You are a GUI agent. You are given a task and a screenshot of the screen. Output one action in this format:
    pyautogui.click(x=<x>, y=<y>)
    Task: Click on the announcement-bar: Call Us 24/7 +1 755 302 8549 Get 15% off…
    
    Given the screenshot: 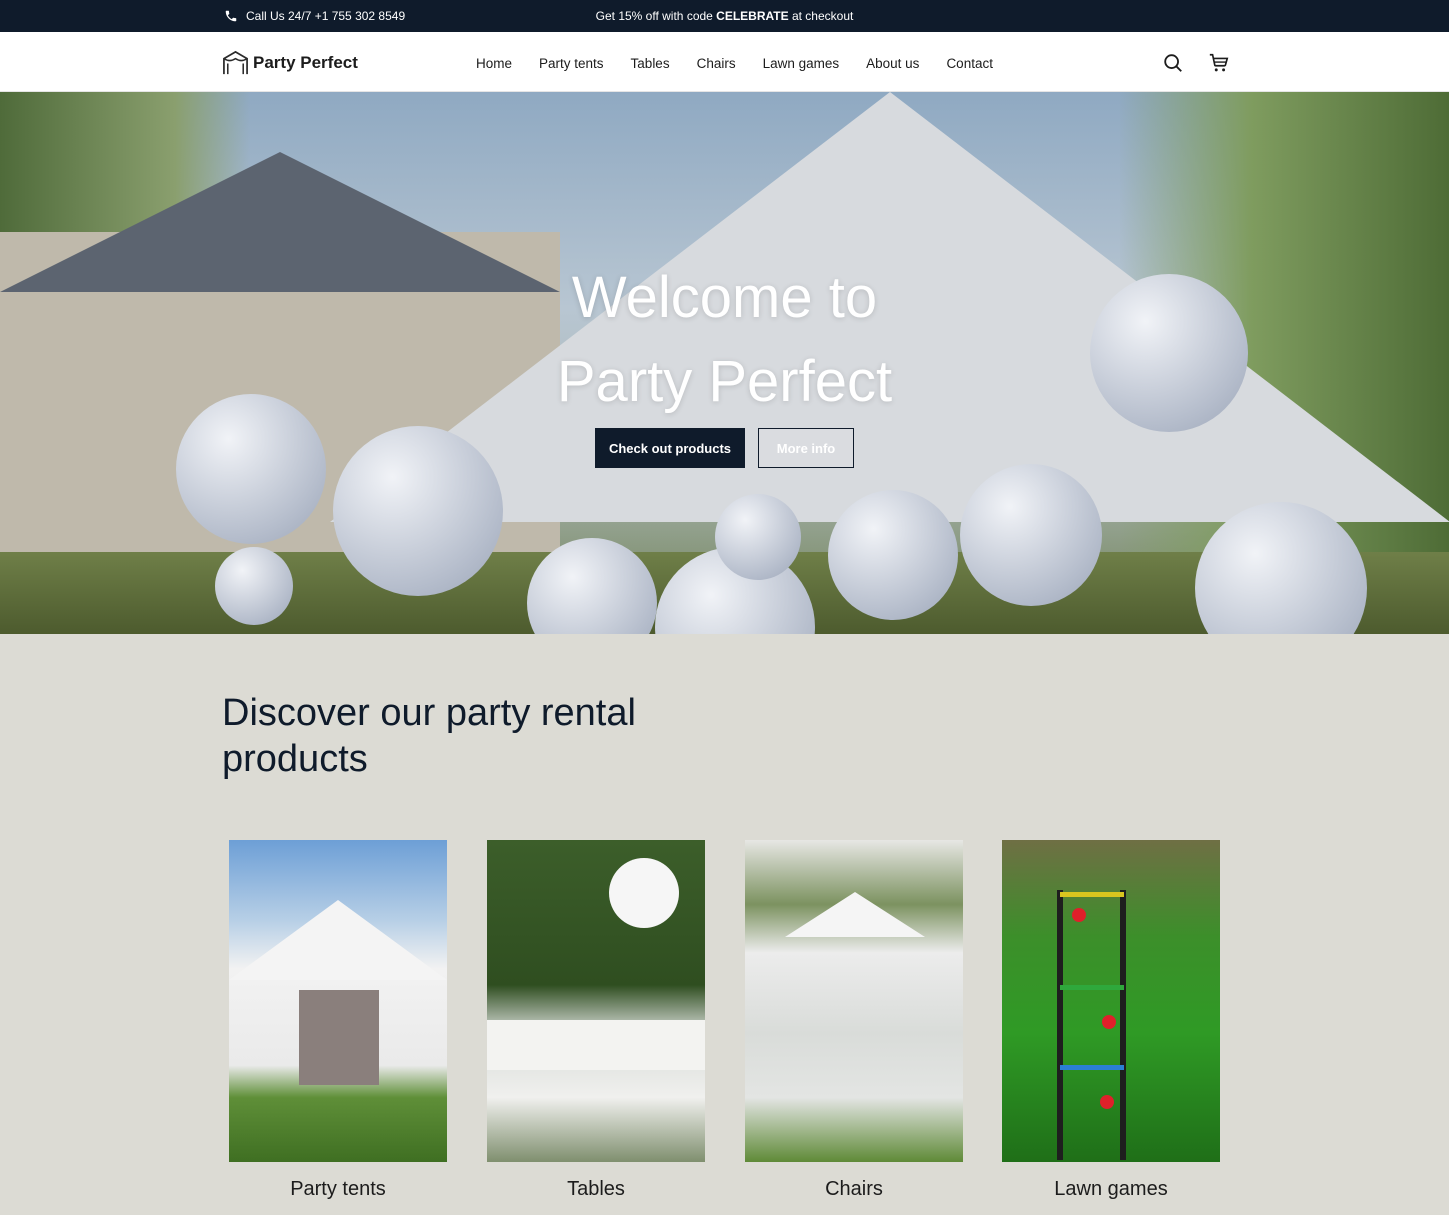 What is the action you would take?
    pyautogui.click(x=724, y=16)
    